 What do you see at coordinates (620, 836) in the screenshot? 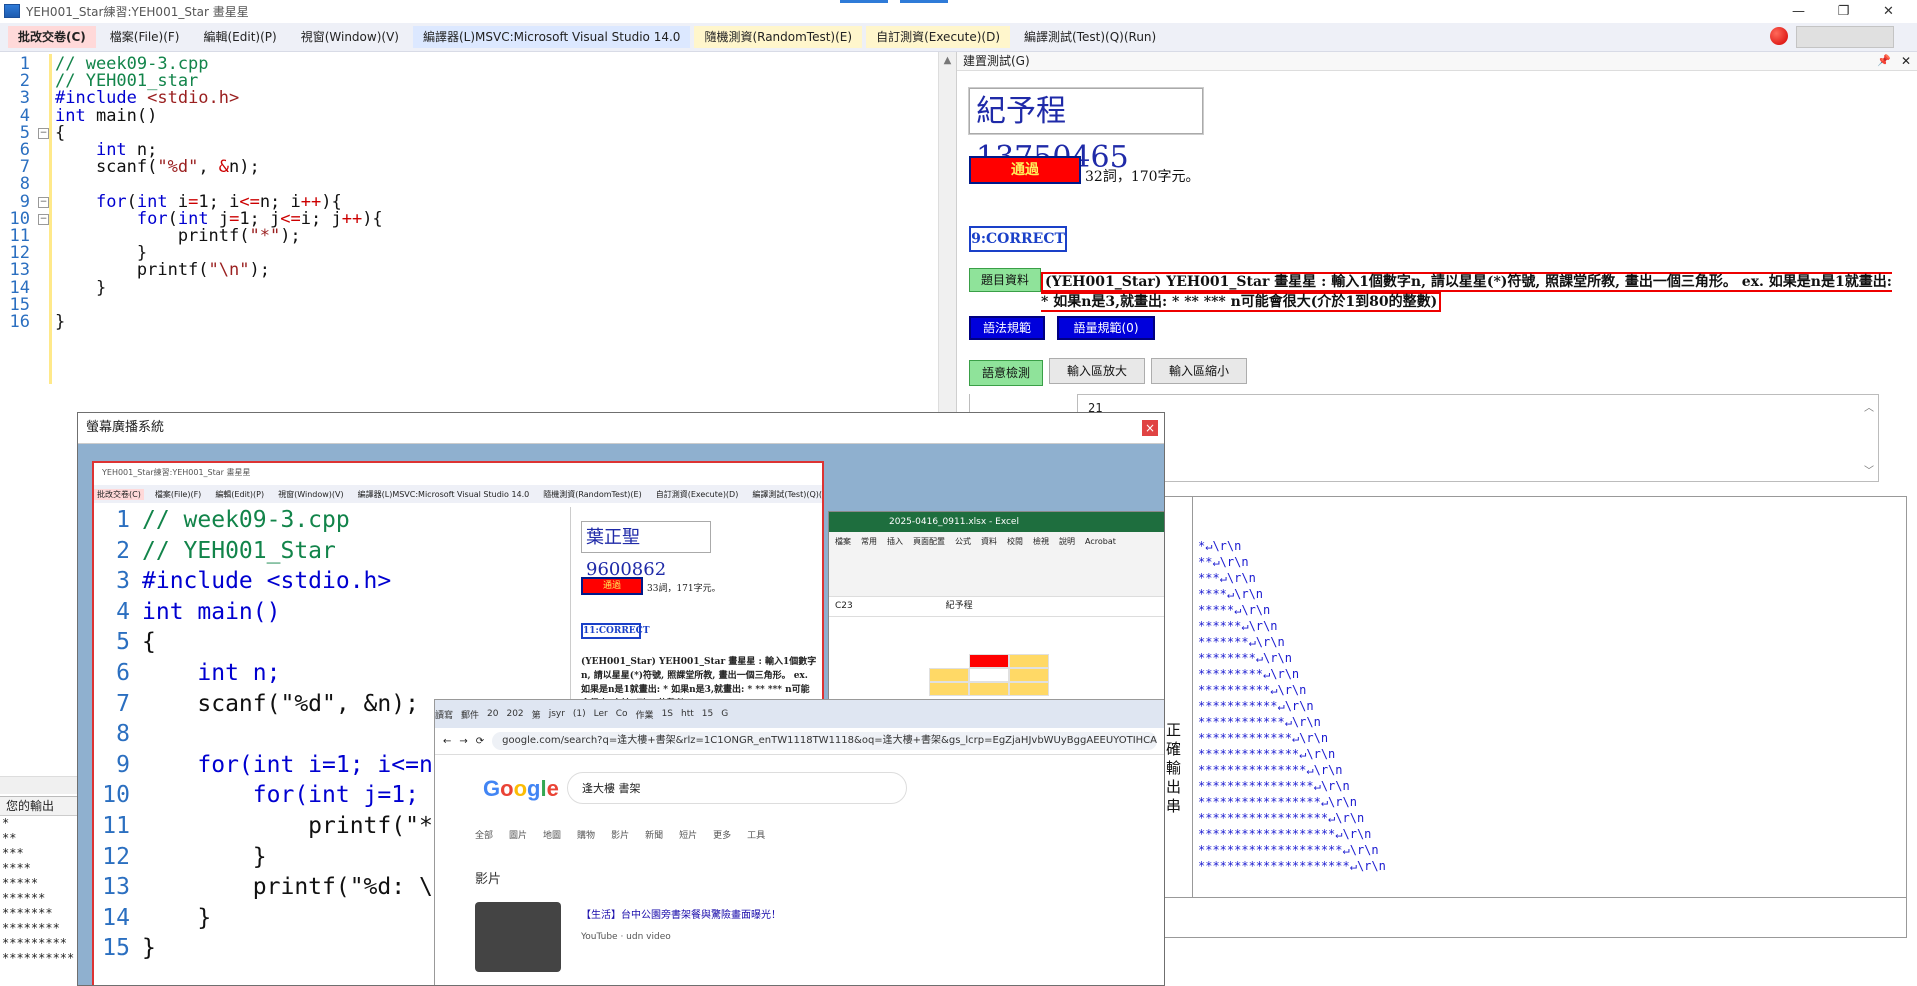
I see `google-tab: 影片` at bounding box center [620, 836].